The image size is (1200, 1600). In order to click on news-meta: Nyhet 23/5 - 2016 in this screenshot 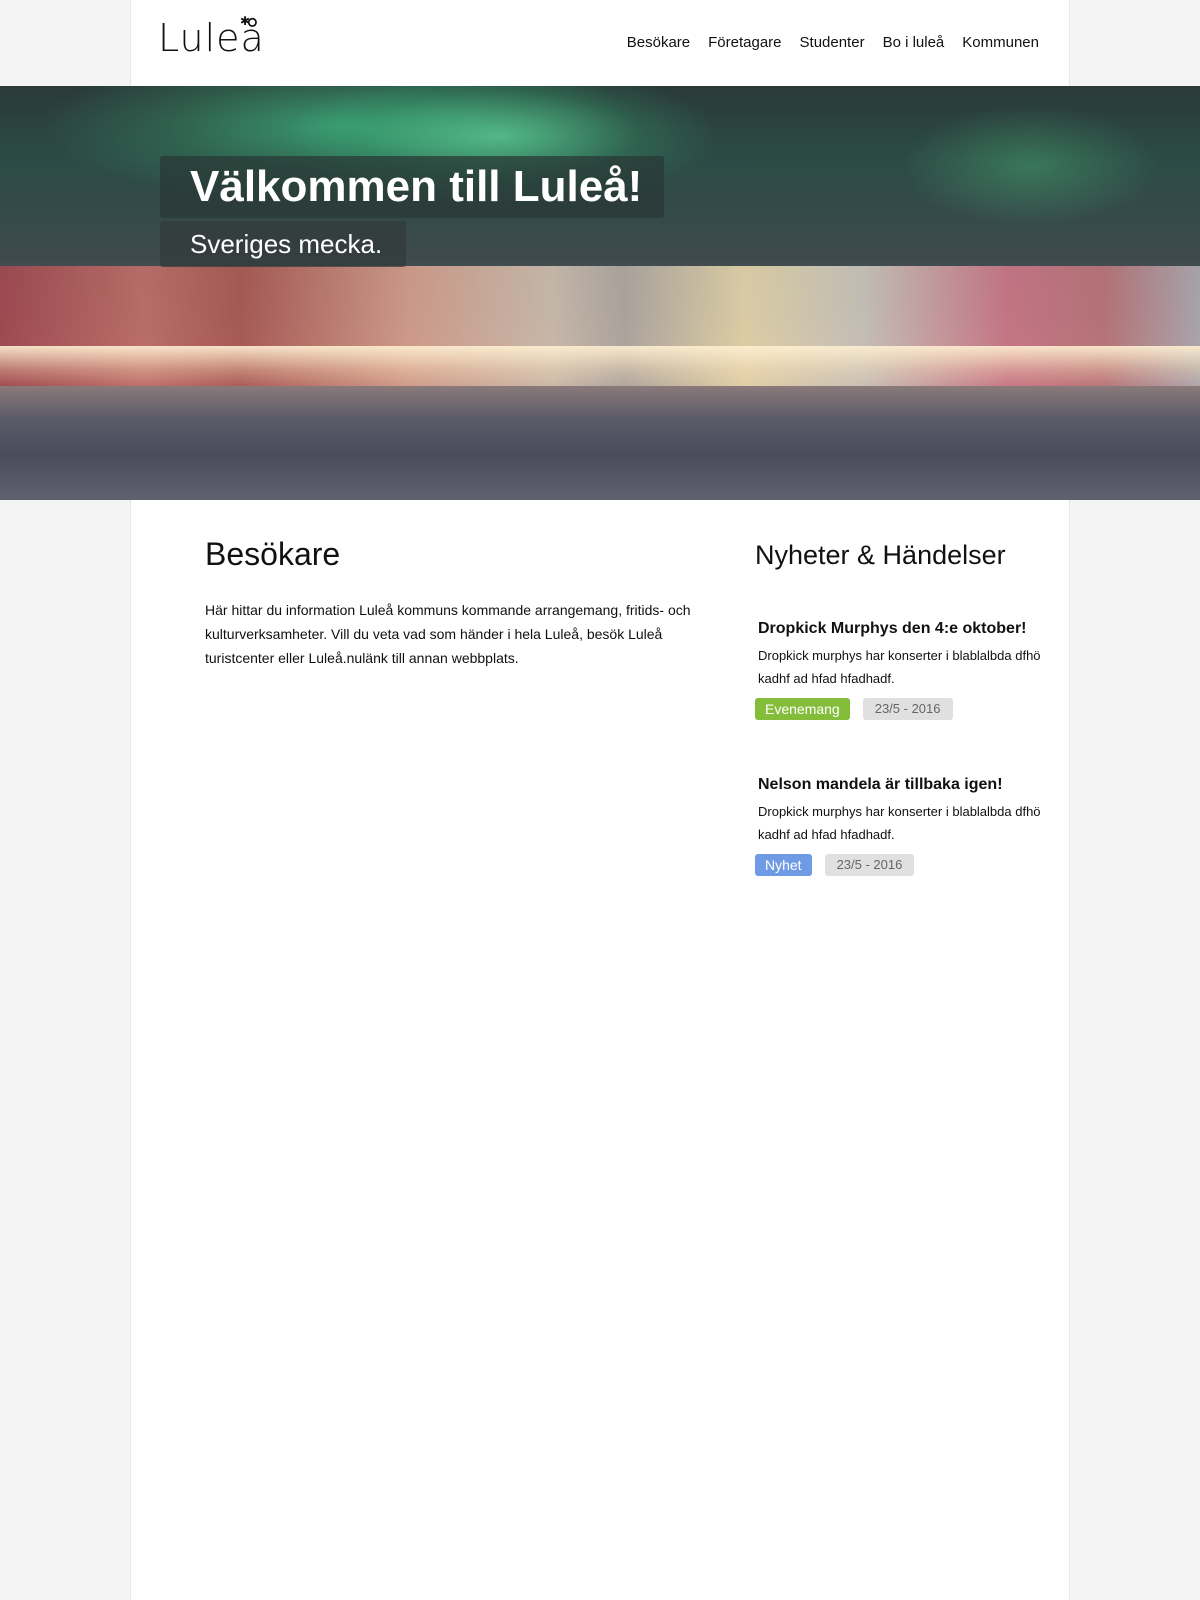, I will do `click(905, 865)`.